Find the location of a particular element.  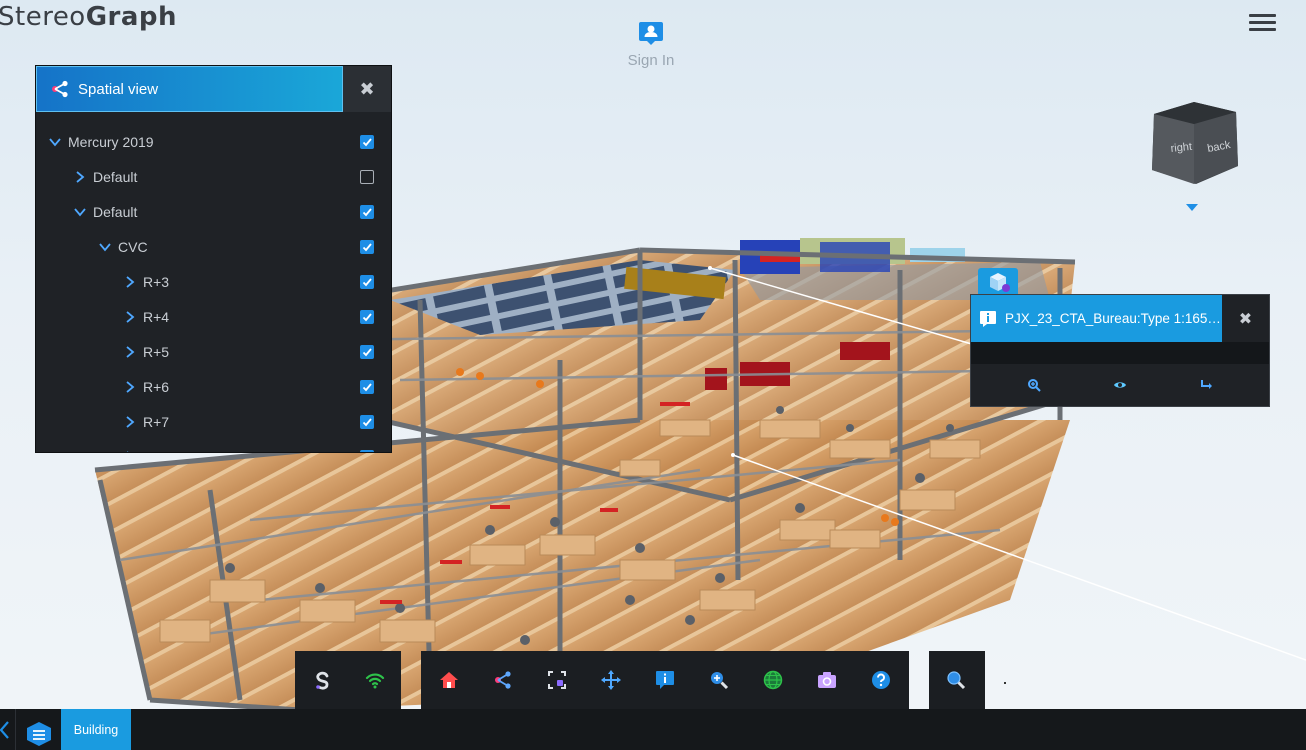

app-logo: StereoGraph is located at coordinates (88, 17).